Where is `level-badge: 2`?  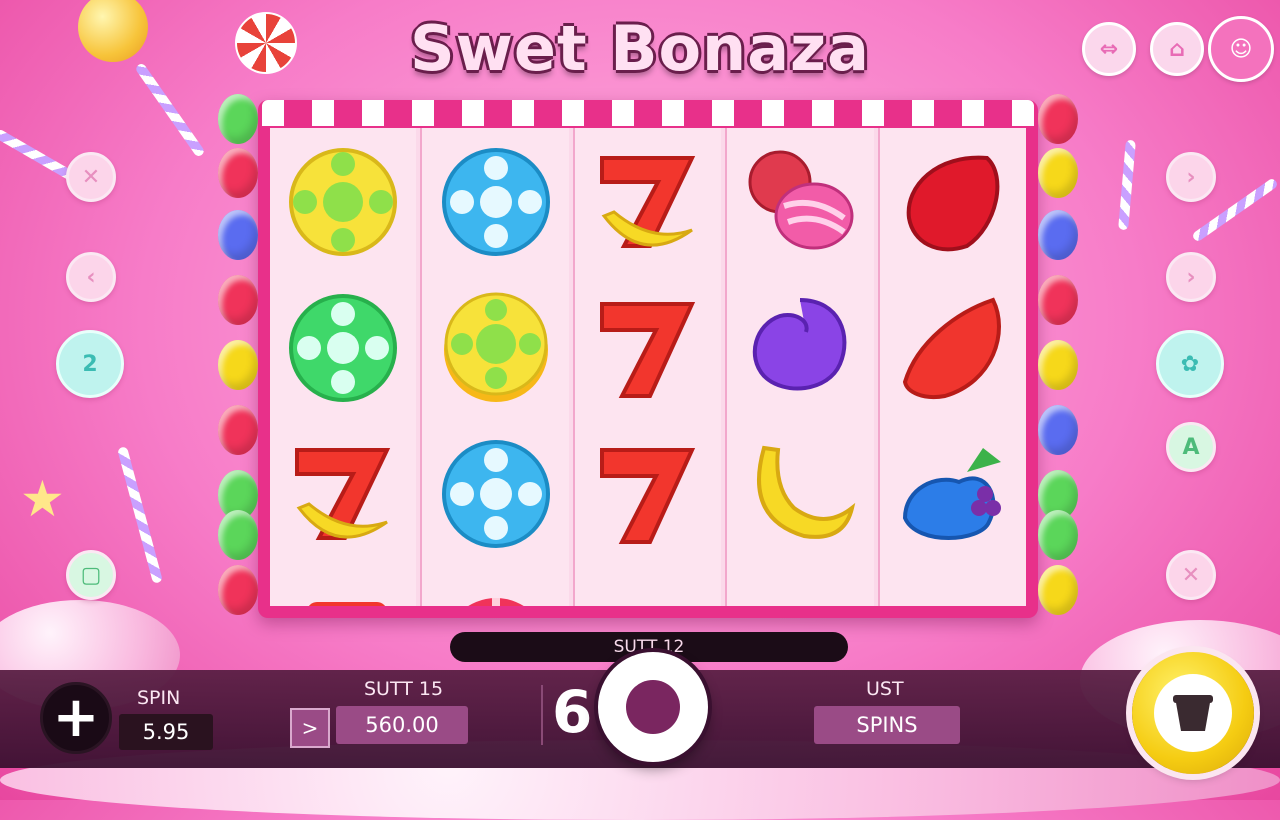
level-badge: 2 is located at coordinates (90, 364).